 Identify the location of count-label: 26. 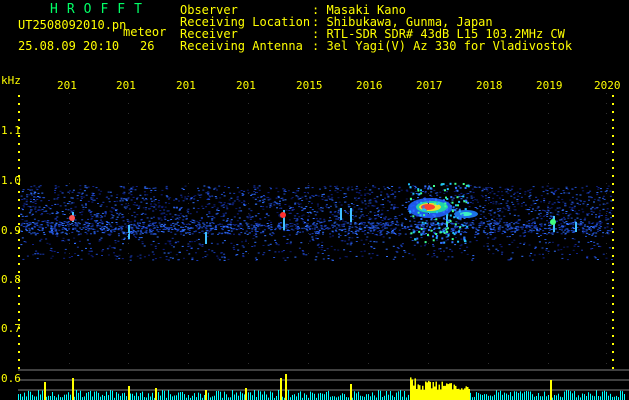
(147, 46).